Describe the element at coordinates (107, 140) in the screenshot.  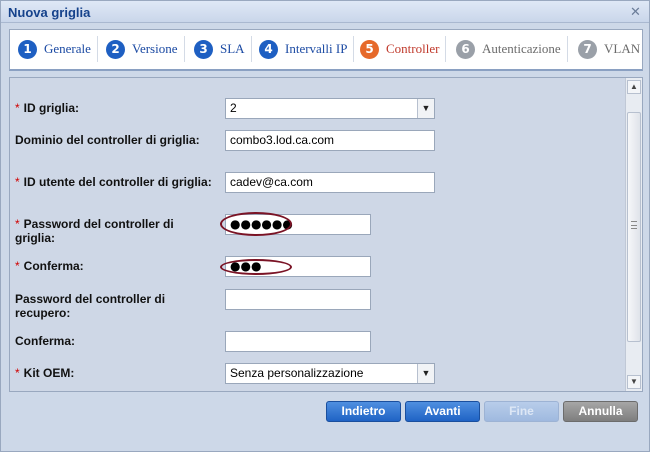
I see `dominio-label: Dominio del controller di griglia:` at that location.